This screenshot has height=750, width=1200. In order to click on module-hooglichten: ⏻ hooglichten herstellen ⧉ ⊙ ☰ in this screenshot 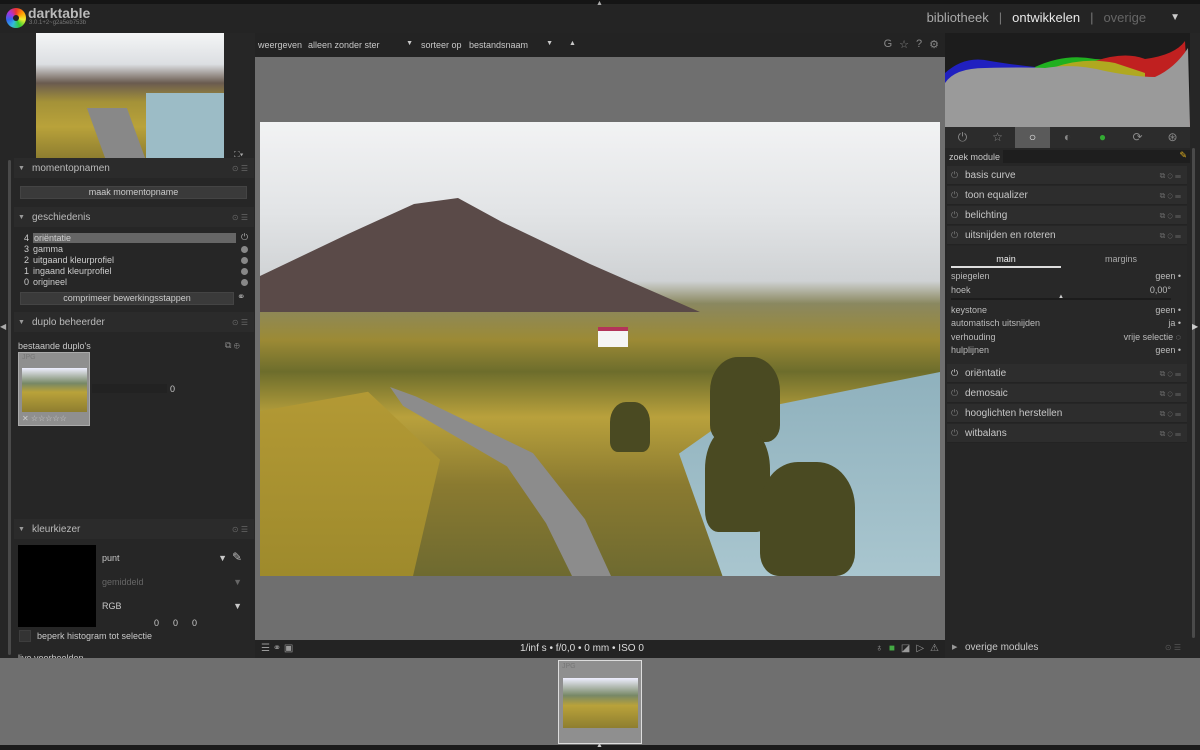, I will do `click(1067, 413)`.